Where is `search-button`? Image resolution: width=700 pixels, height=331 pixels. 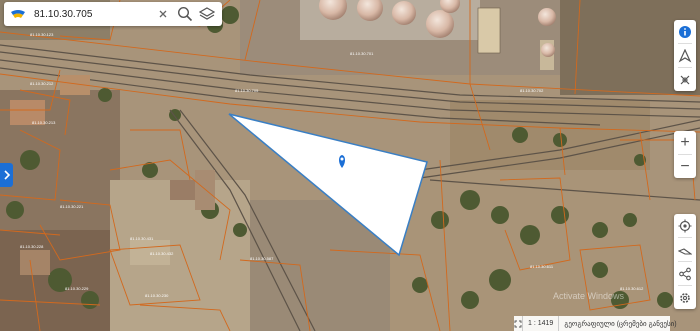 search-button is located at coordinates (185, 14).